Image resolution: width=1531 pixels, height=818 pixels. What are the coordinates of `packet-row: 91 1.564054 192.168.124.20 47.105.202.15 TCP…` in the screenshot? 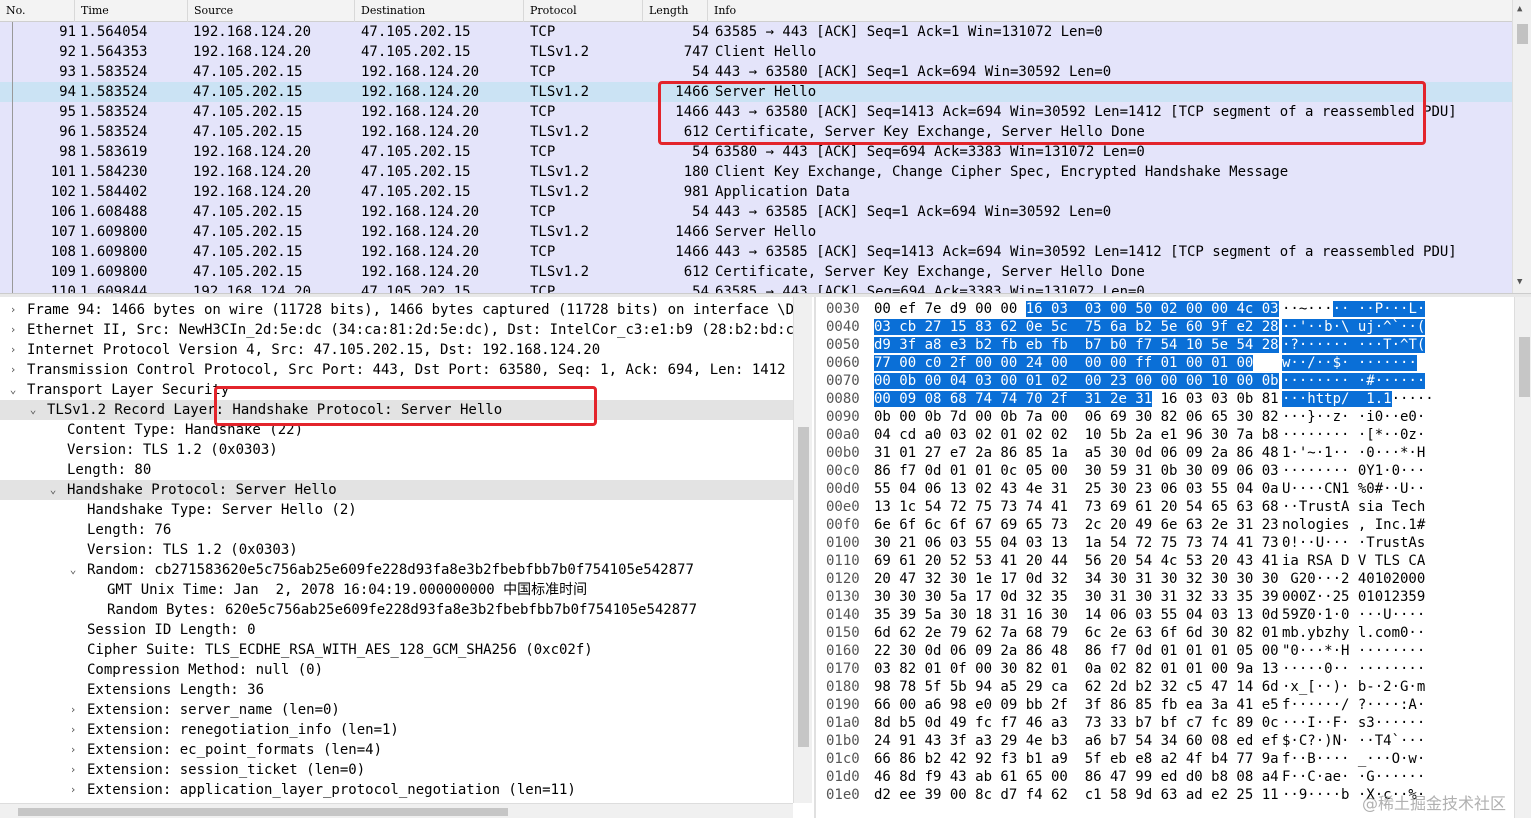 It's located at (756, 32).